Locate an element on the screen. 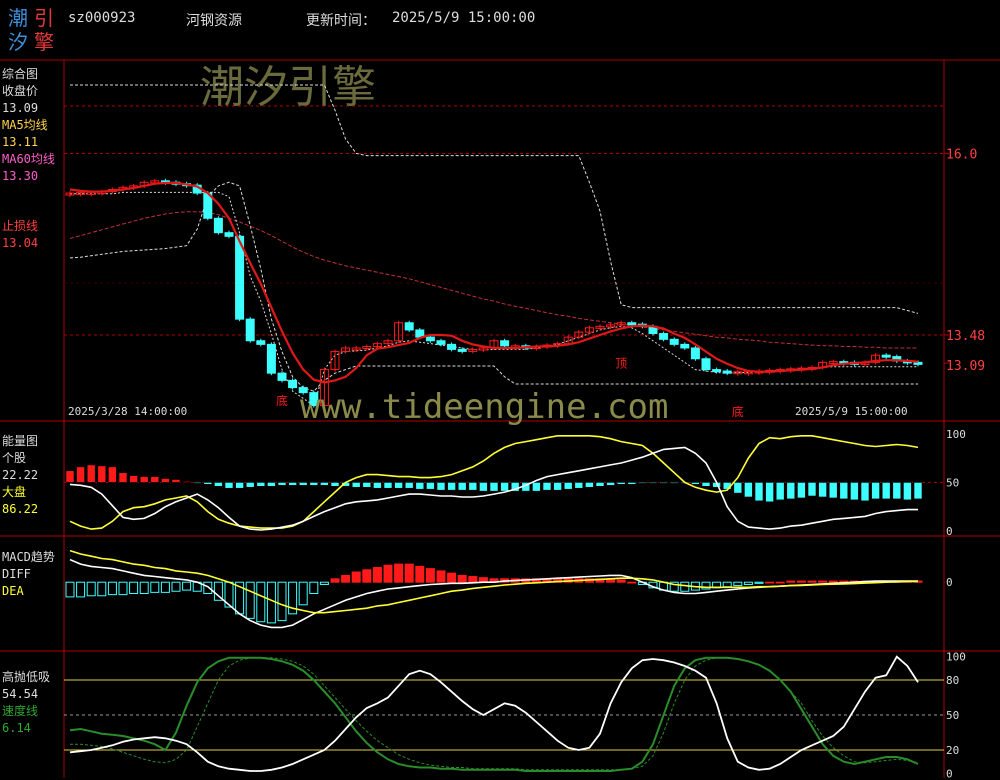 This screenshot has height=780, width=1000. y-tick-label: 50 is located at coordinates (952, 715).